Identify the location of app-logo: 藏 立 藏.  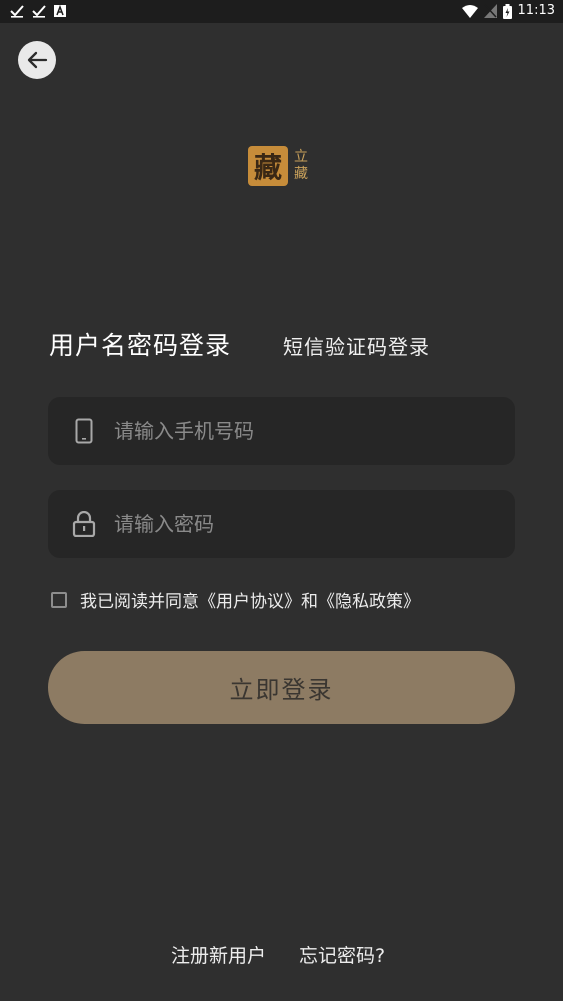
(283, 166).